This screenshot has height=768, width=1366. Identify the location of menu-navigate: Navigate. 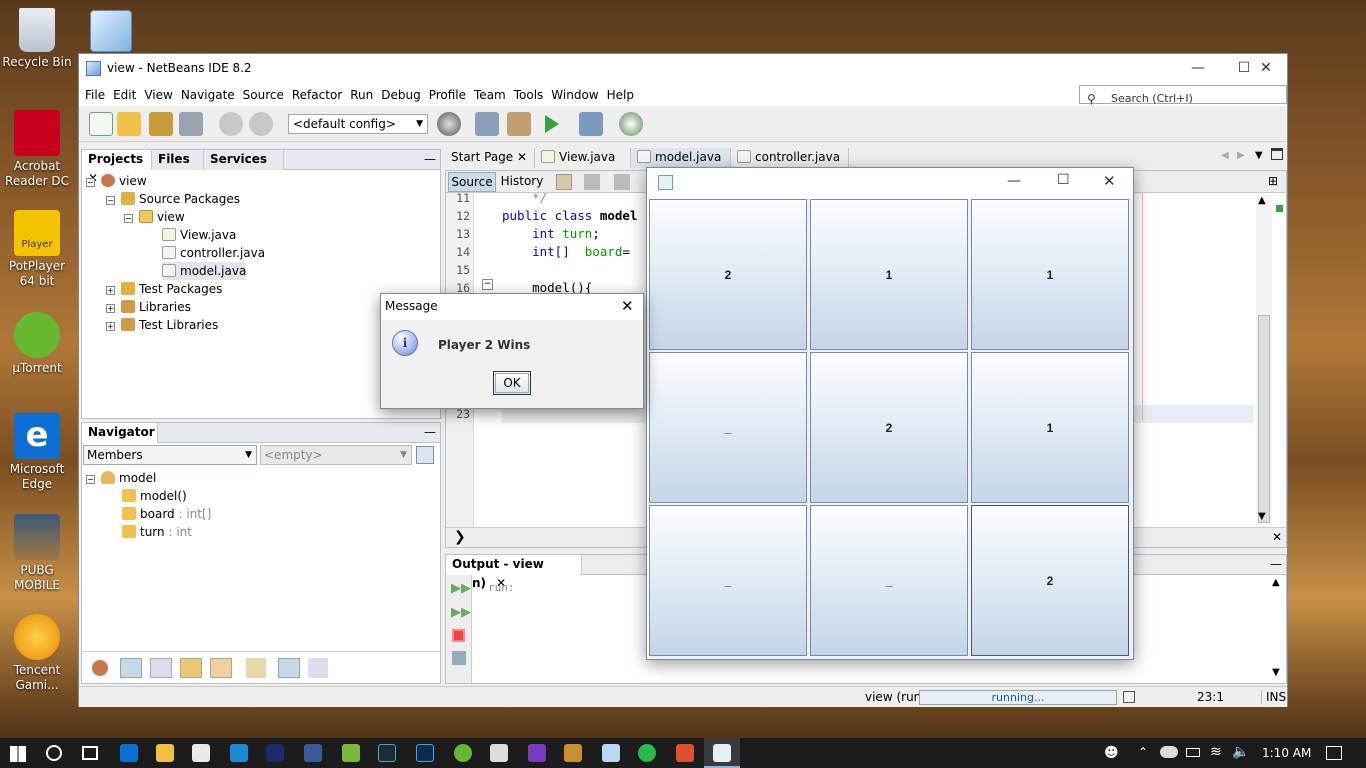
(208, 95).